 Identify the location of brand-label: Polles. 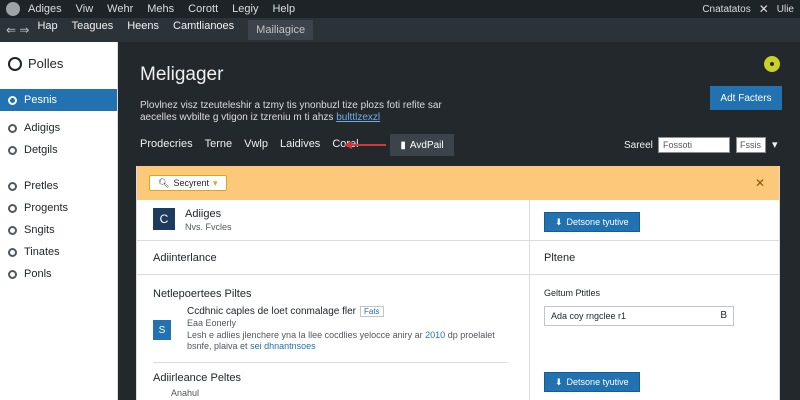
(46, 63).